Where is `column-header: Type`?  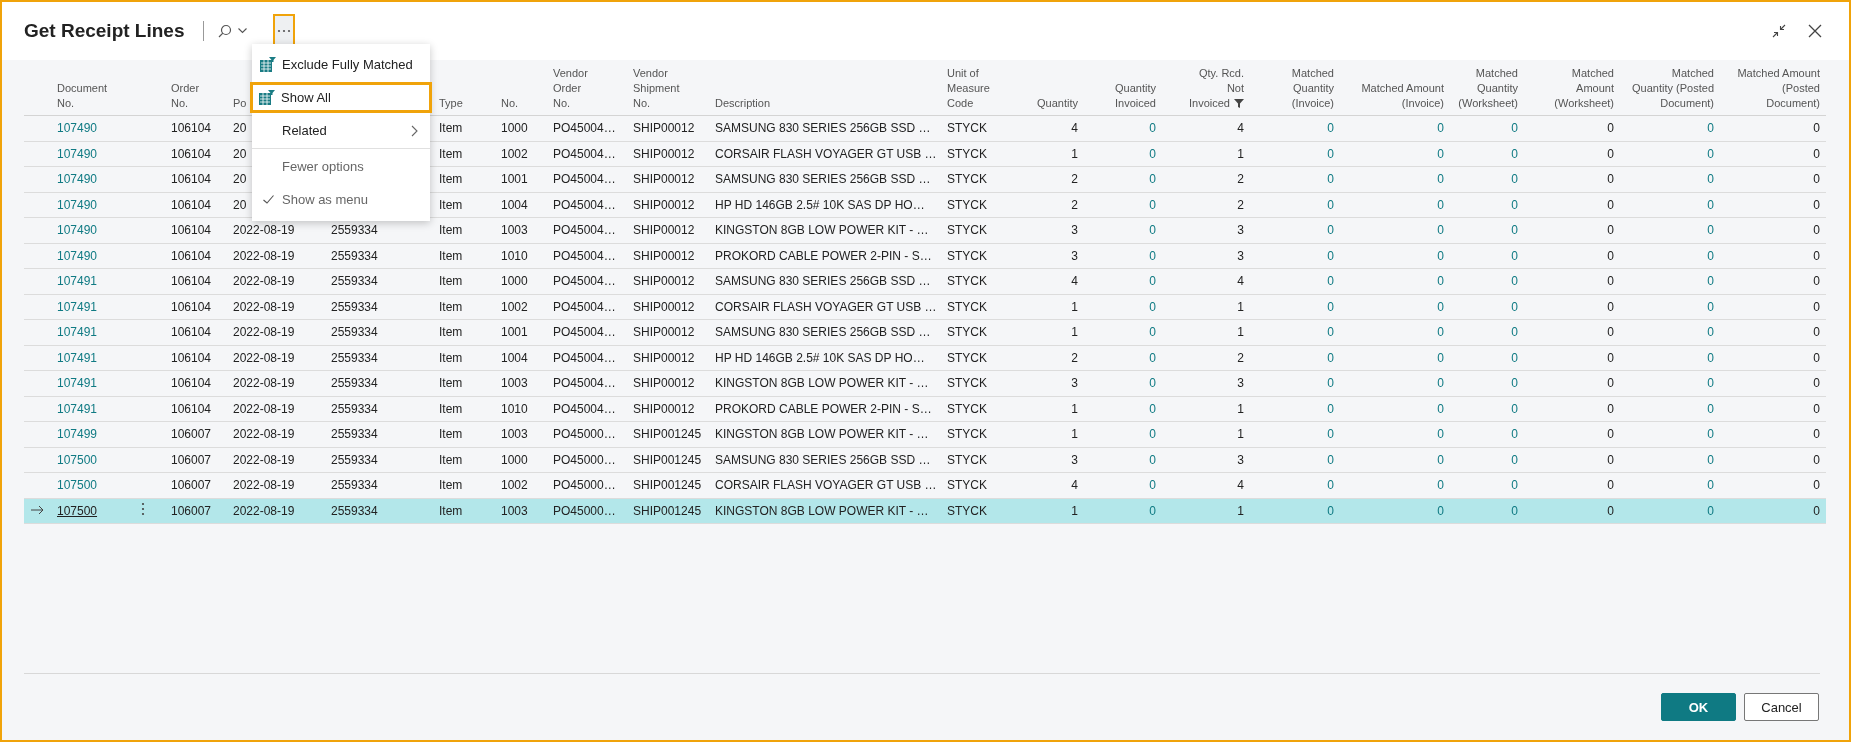
column-header: Type is located at coordinates (463, 103).